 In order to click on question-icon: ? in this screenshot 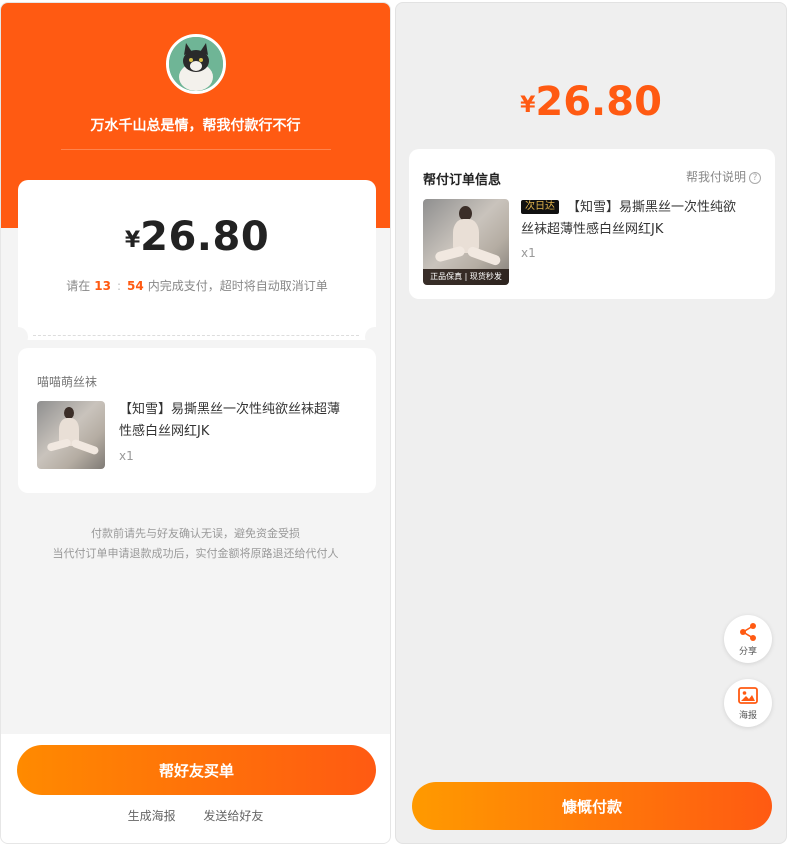, I will do `click(755, 178)`.